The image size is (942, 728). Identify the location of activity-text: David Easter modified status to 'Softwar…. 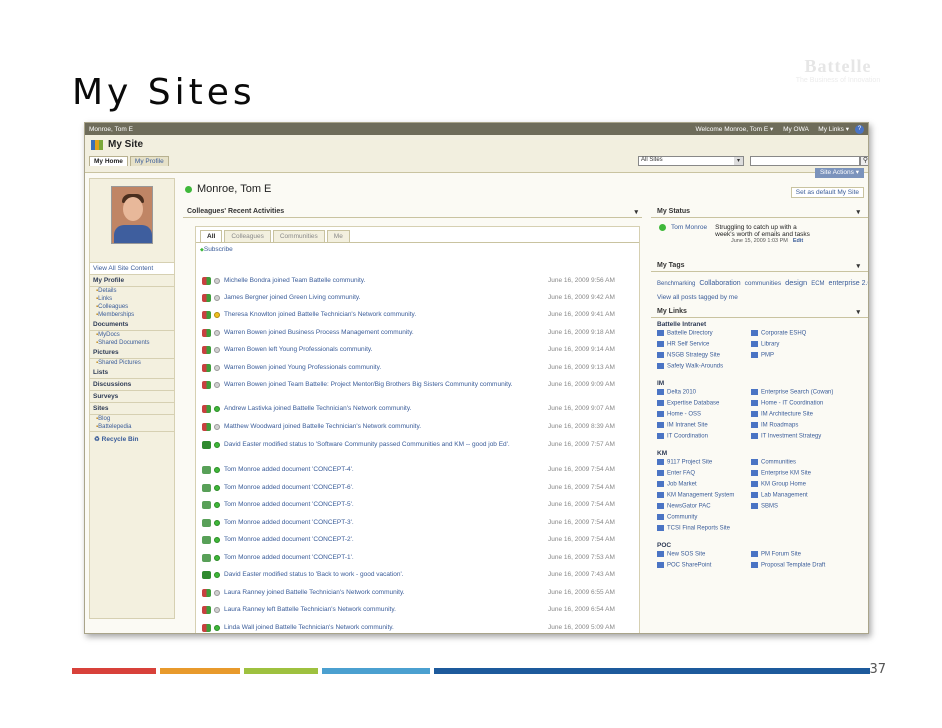
(395, 445).